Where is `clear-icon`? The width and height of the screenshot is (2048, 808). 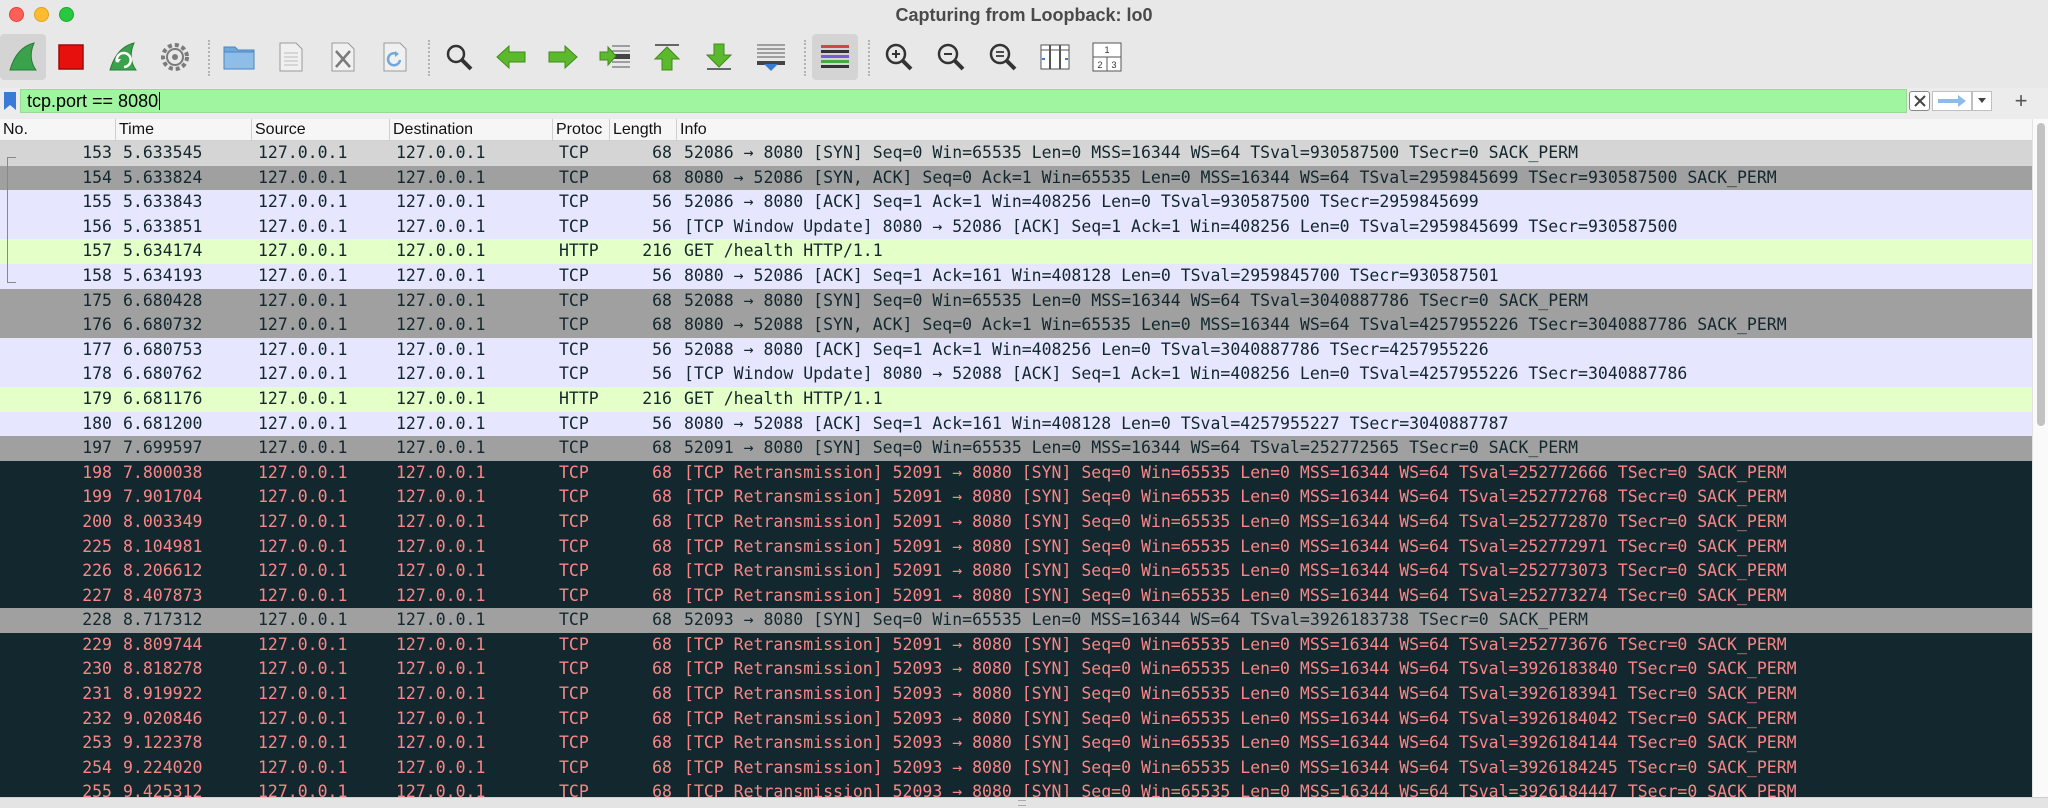 clear-icon is located at coordinates (1919, 101).